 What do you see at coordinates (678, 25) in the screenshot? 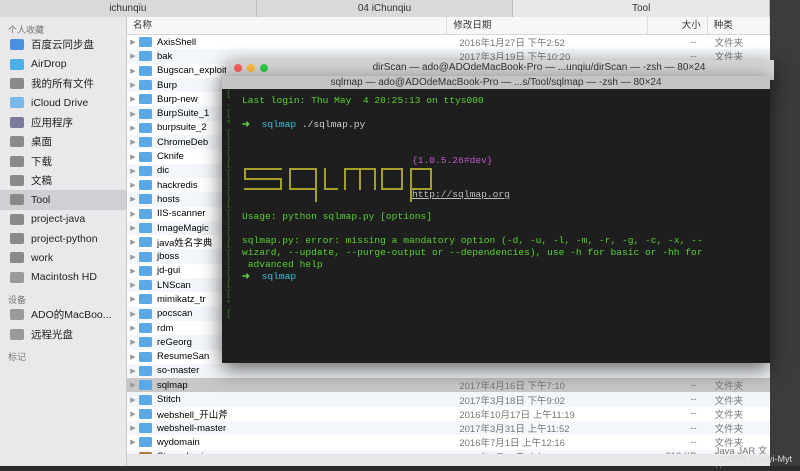
I see `column-size-header: 大小` at bounding box center [678, 25].